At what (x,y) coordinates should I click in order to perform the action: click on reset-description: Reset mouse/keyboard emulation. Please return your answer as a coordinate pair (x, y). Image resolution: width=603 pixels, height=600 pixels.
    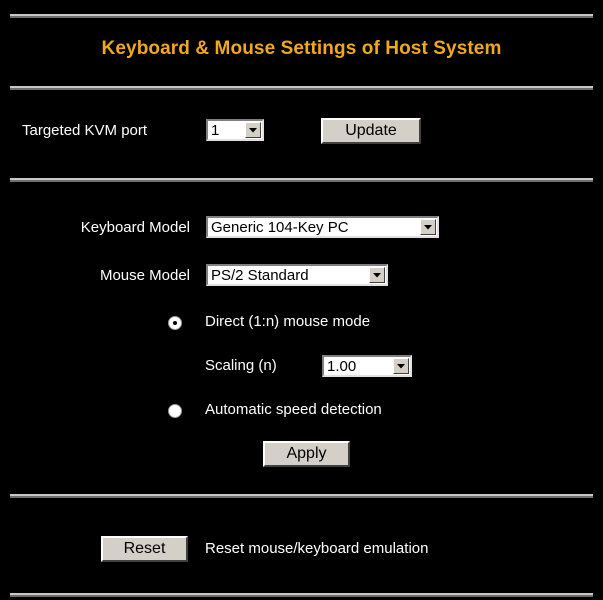
    Looking at the image, I should click on (317, 548).